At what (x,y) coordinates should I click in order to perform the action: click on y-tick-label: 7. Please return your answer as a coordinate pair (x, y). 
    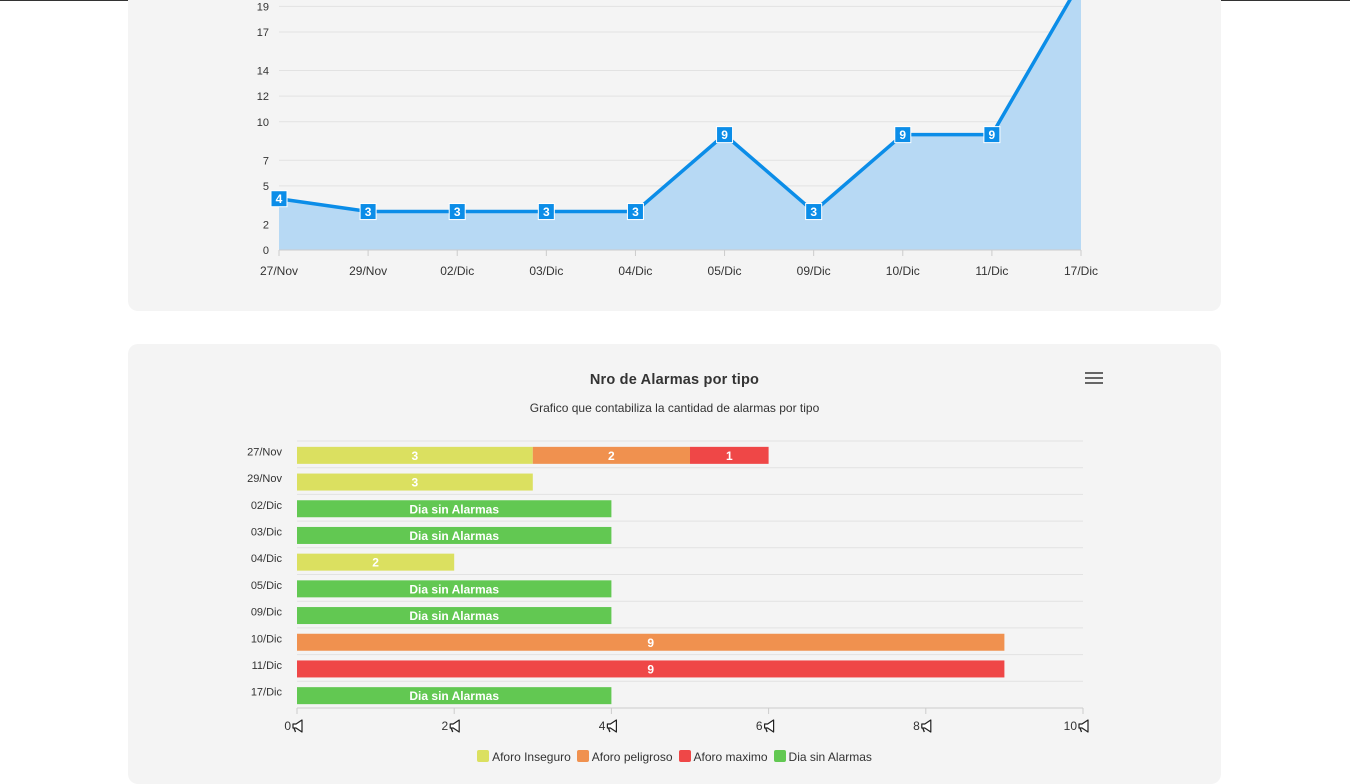
    Looking at the image, I should click on (266, 161).